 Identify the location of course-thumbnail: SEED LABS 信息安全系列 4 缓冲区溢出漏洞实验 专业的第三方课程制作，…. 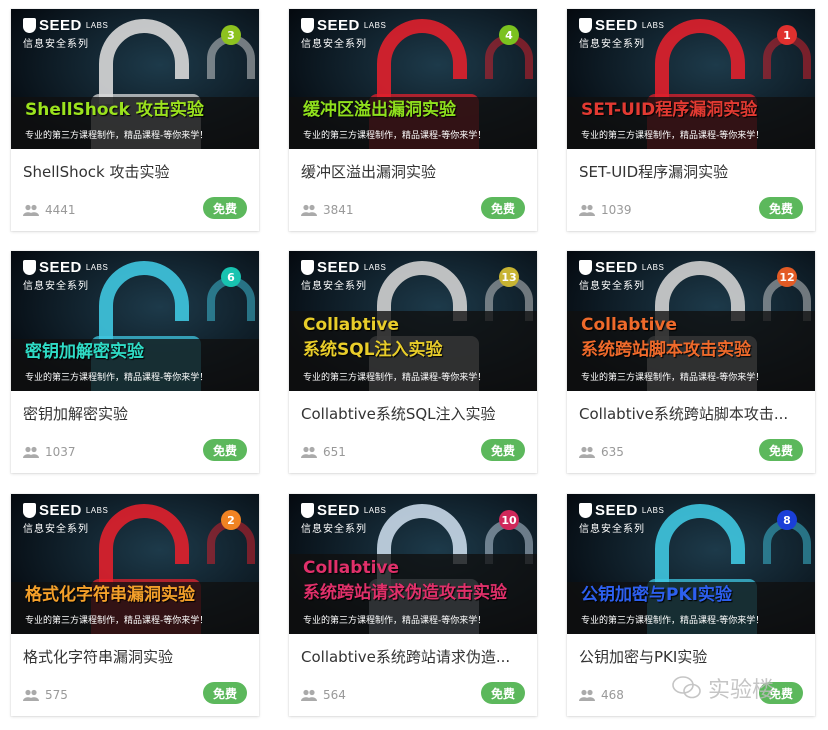
(413, 79).